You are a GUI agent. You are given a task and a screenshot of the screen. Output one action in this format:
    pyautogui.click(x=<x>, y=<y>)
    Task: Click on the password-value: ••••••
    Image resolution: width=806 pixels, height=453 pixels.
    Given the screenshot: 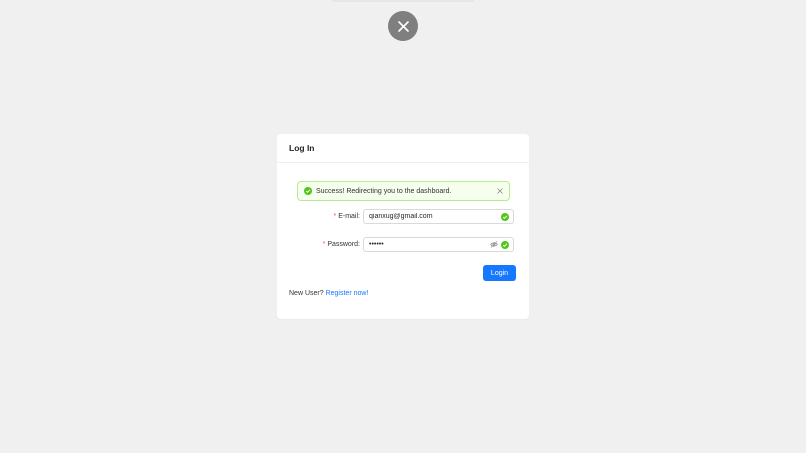 What is the action you would take?
    pyautogui.click(x=376, y=244)
    